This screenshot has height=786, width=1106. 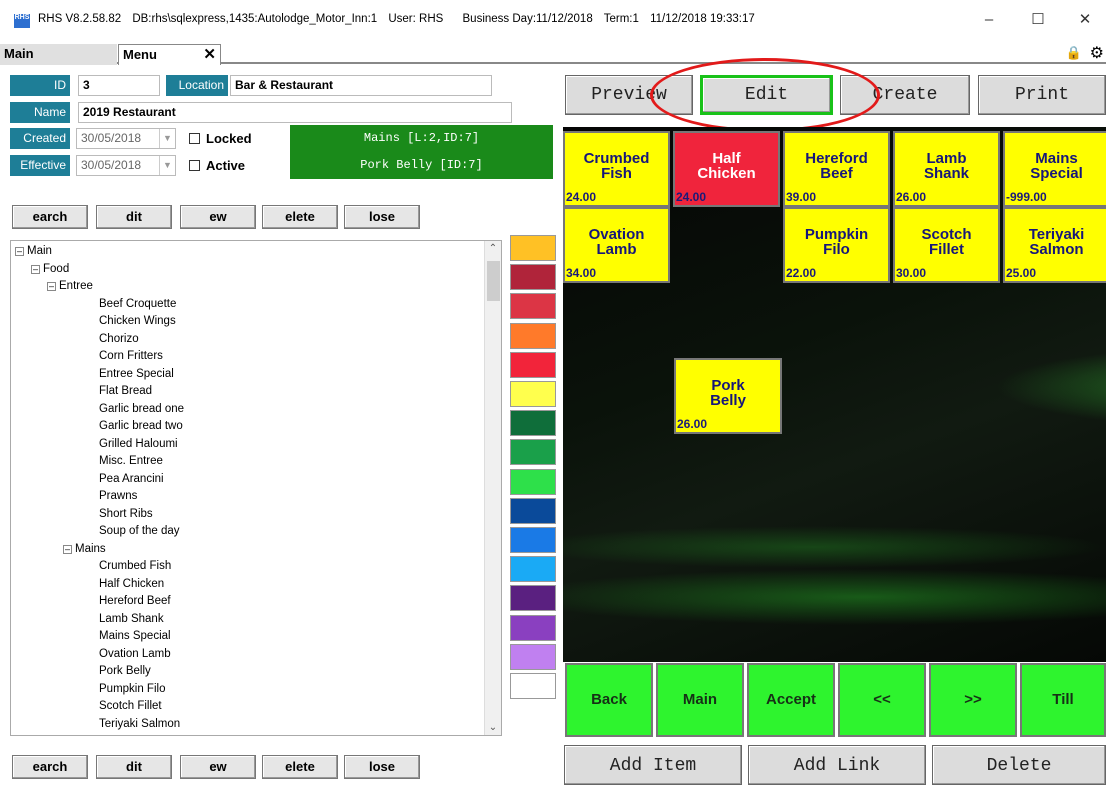 What do you see at coordinates (1042, 95) in the screenshot?
I see `print-button: Print` at bounding box center [1042, 95].